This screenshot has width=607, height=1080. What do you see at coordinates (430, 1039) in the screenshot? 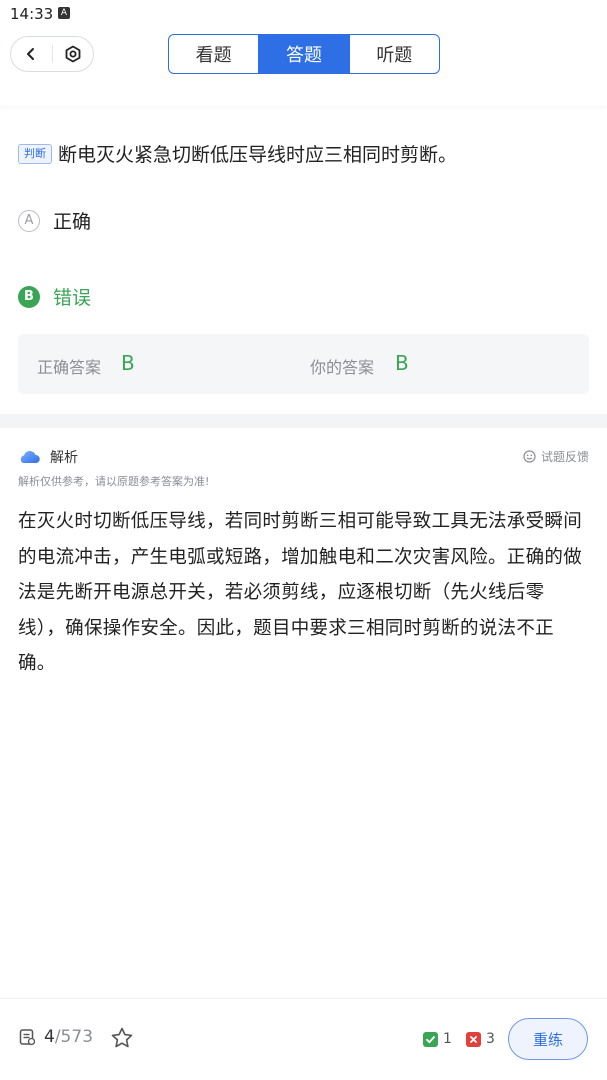
I see `check-icon` at bounding box center [430, 1039].